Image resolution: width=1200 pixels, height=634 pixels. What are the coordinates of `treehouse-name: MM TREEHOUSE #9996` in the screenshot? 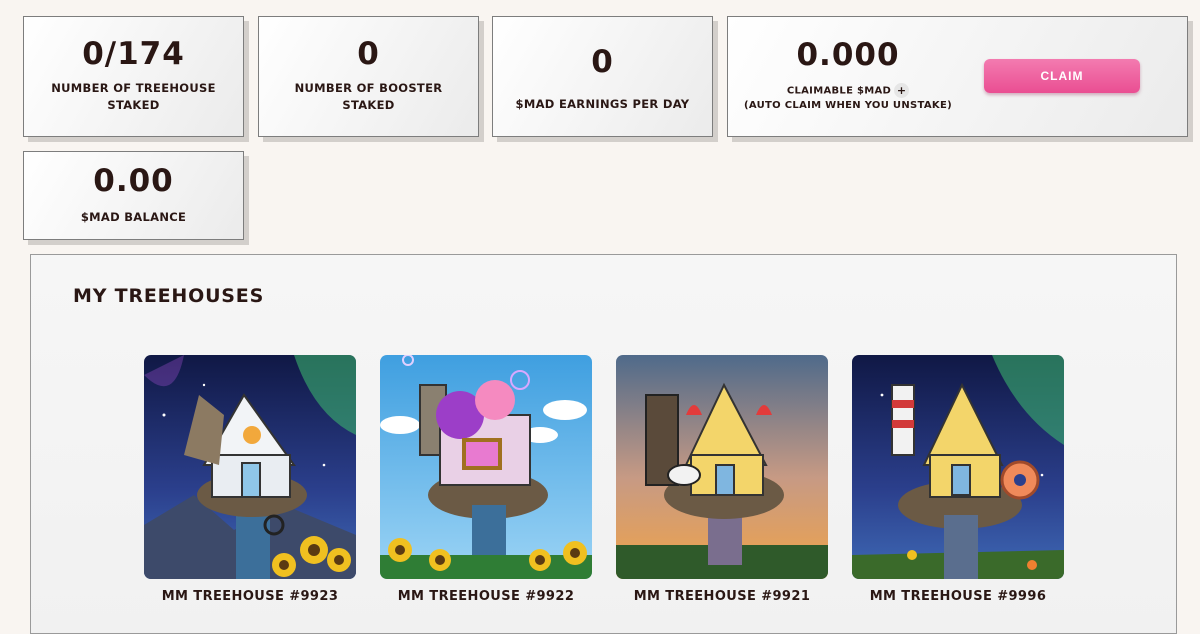 It's located at (958, 596).